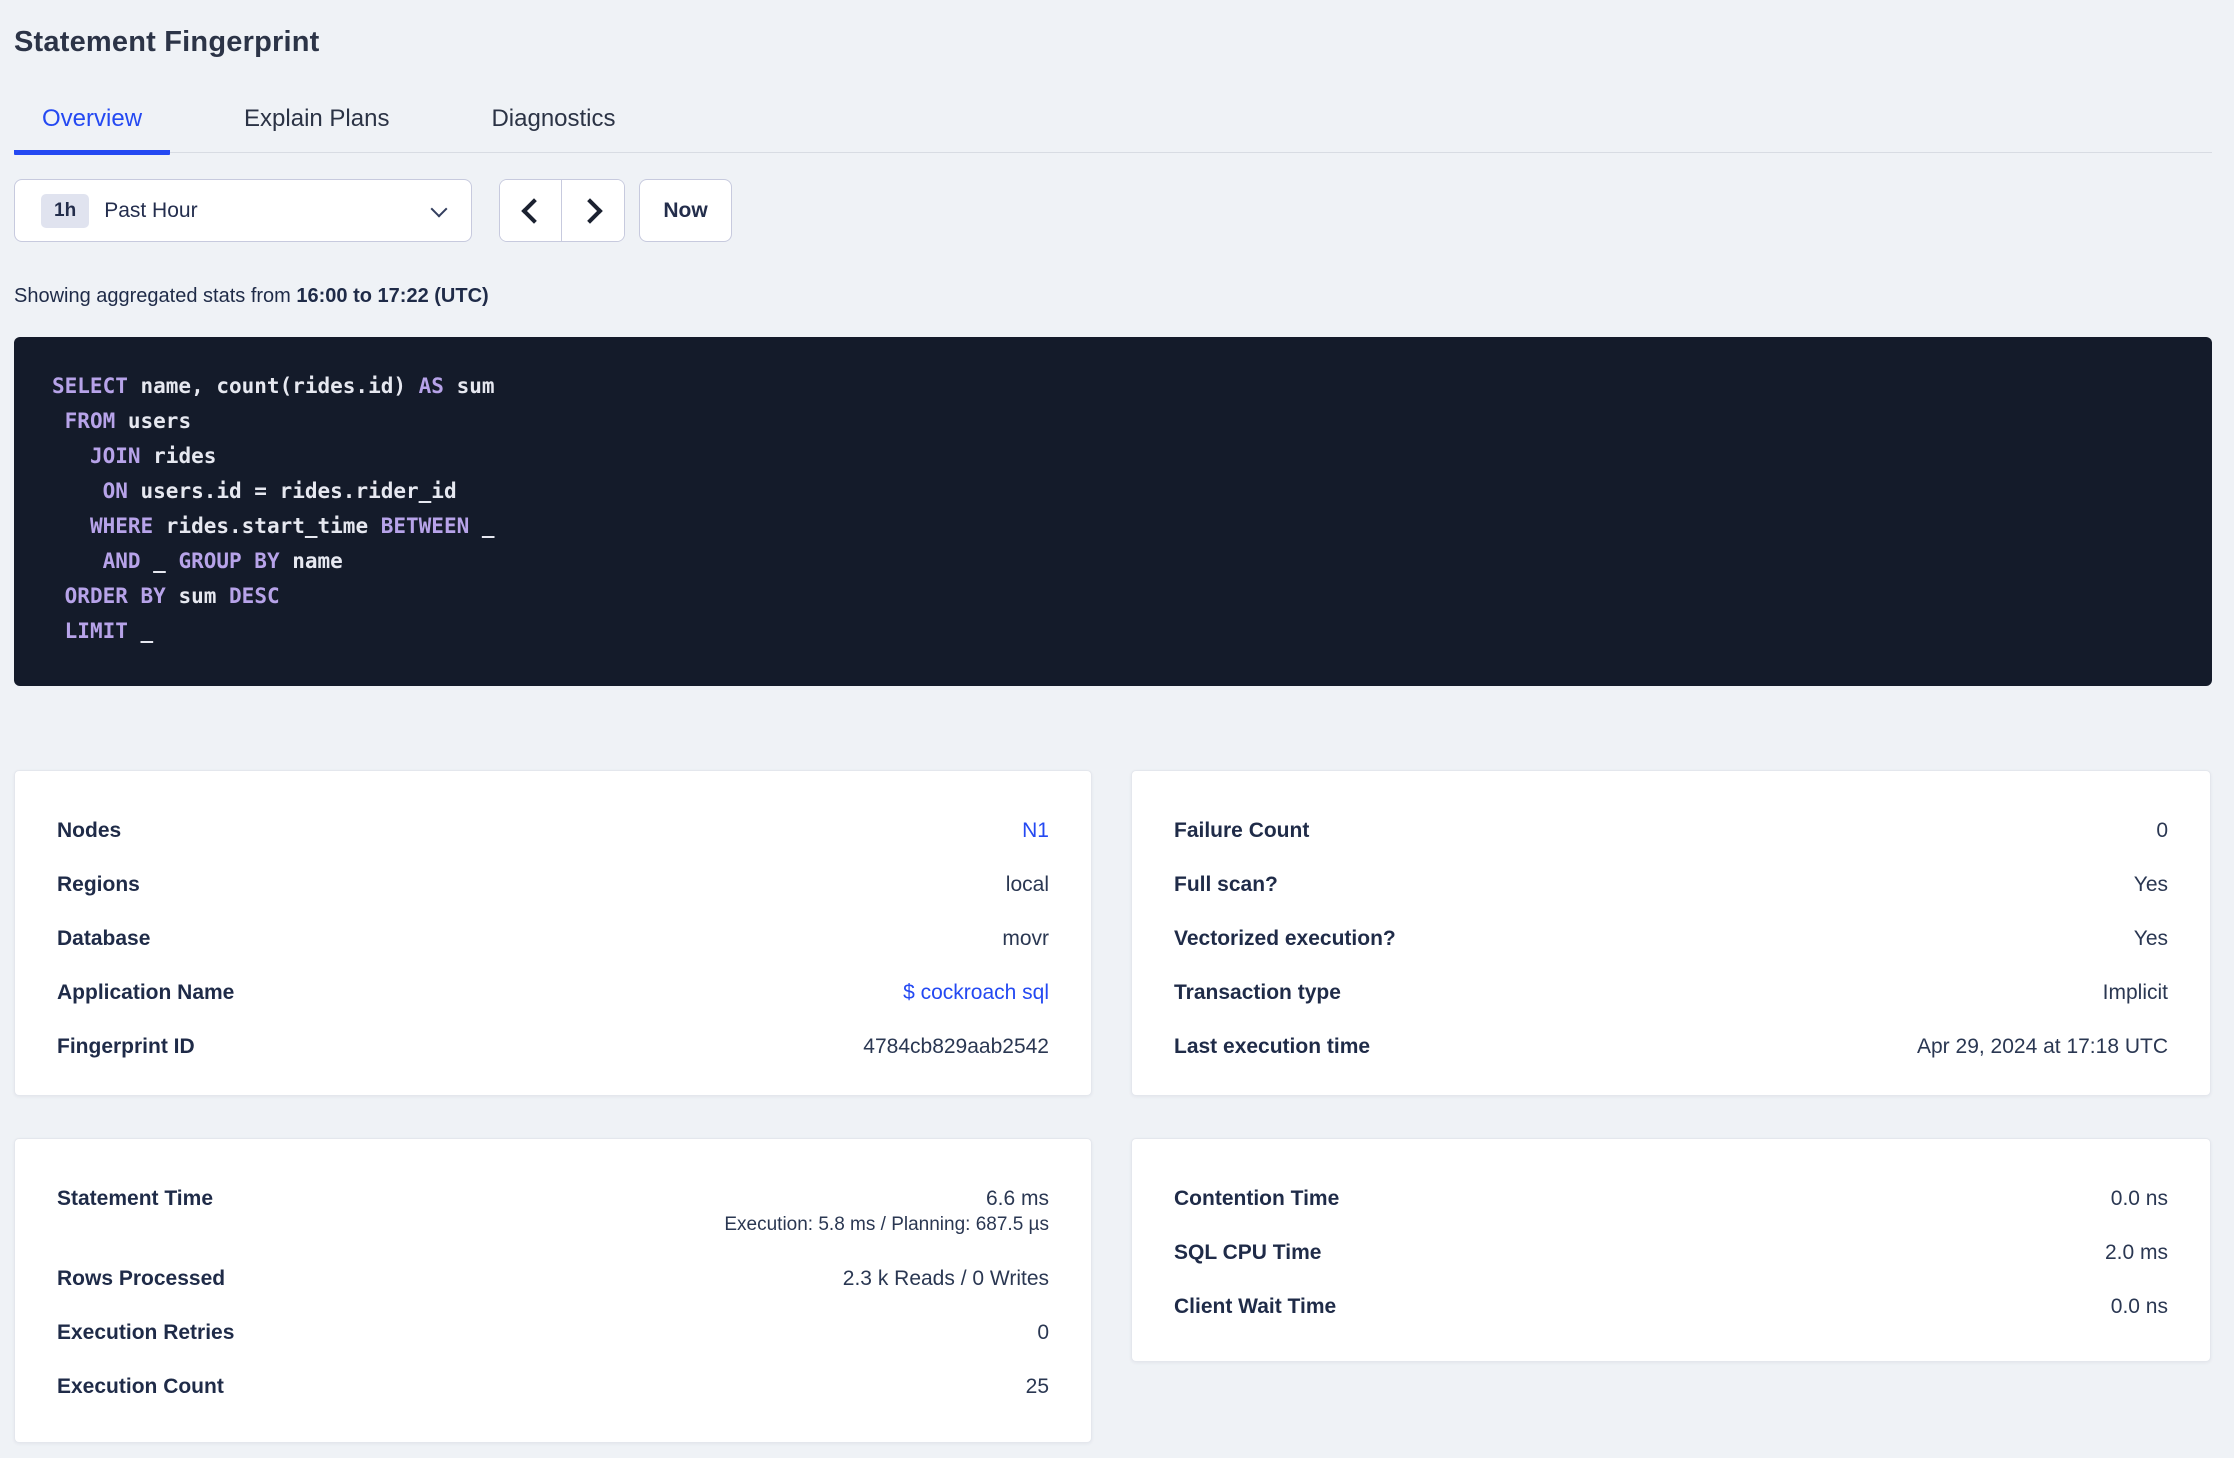 This screenshot has height=1458, width=2234. Describe the element at coordinates (886, 1224) in the screenshot. I see `stat-subvalue: Execution: 5.8 ms / Planning: 687.5 µs` at that location.